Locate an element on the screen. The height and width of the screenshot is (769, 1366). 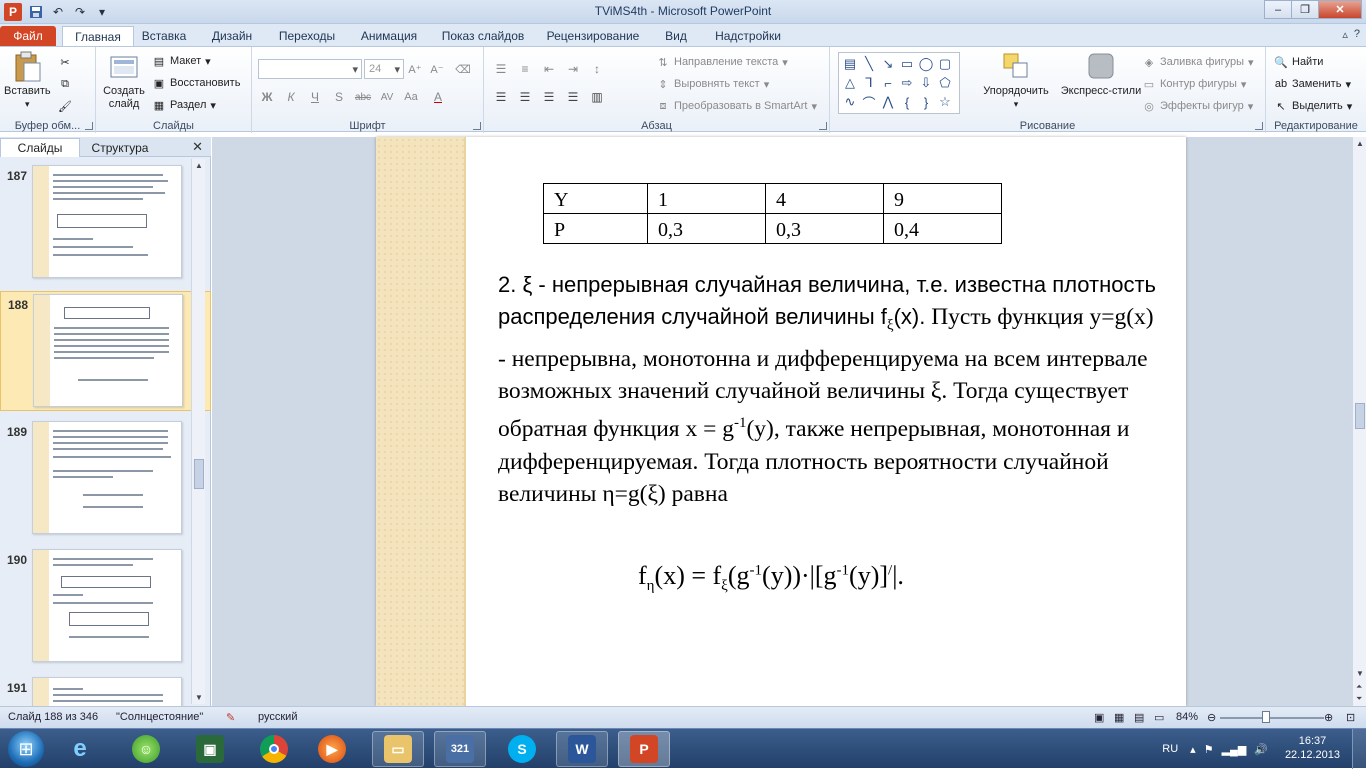
down-arrow-shape-icon: ⇩ is located at coordinates (926, 83).